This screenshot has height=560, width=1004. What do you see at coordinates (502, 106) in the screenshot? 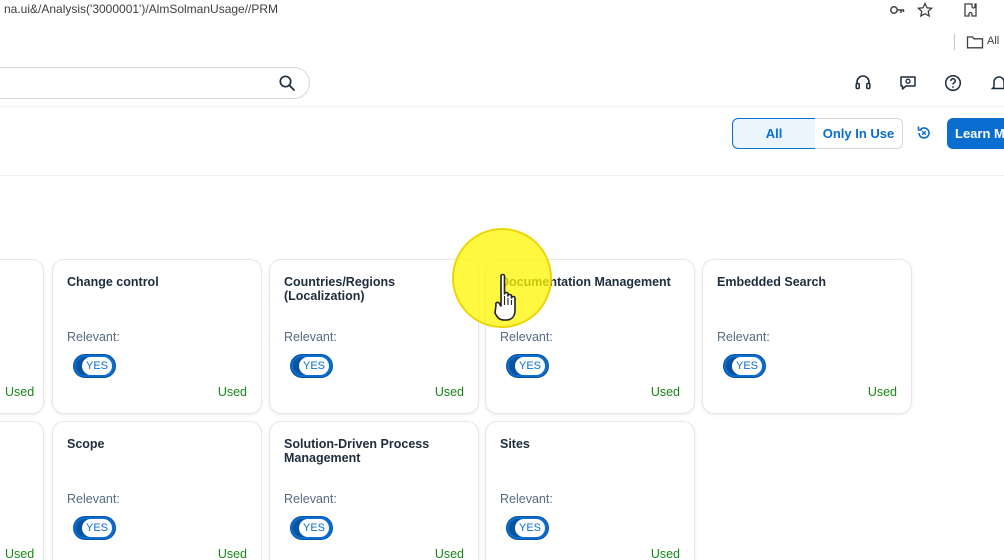
I see `header-divider` at bounding box center [502, 106].